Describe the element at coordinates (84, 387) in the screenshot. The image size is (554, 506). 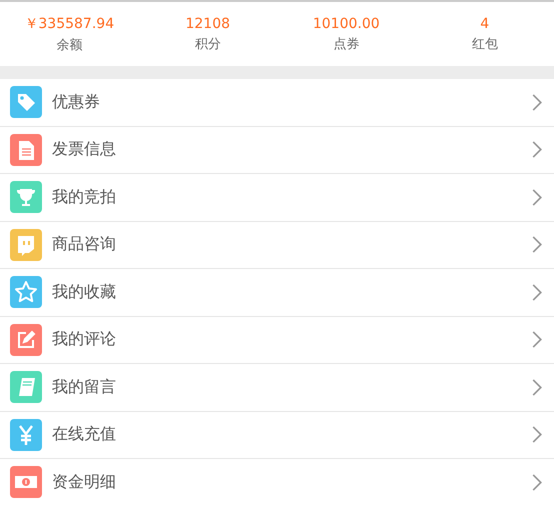
I see `menu-label: 我的留言` at that location.